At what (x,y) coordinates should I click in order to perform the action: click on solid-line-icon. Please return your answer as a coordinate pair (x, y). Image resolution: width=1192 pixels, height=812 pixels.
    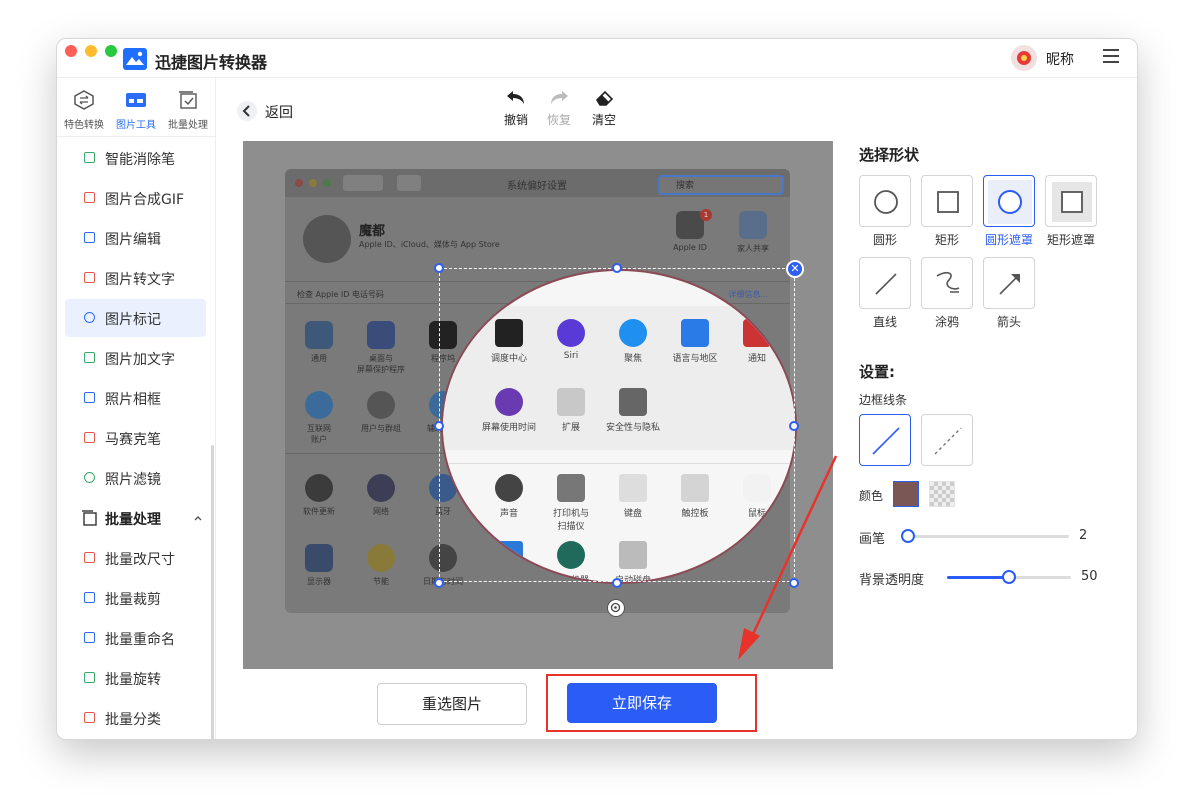
    Looking at the image, I should click on (886, 441).